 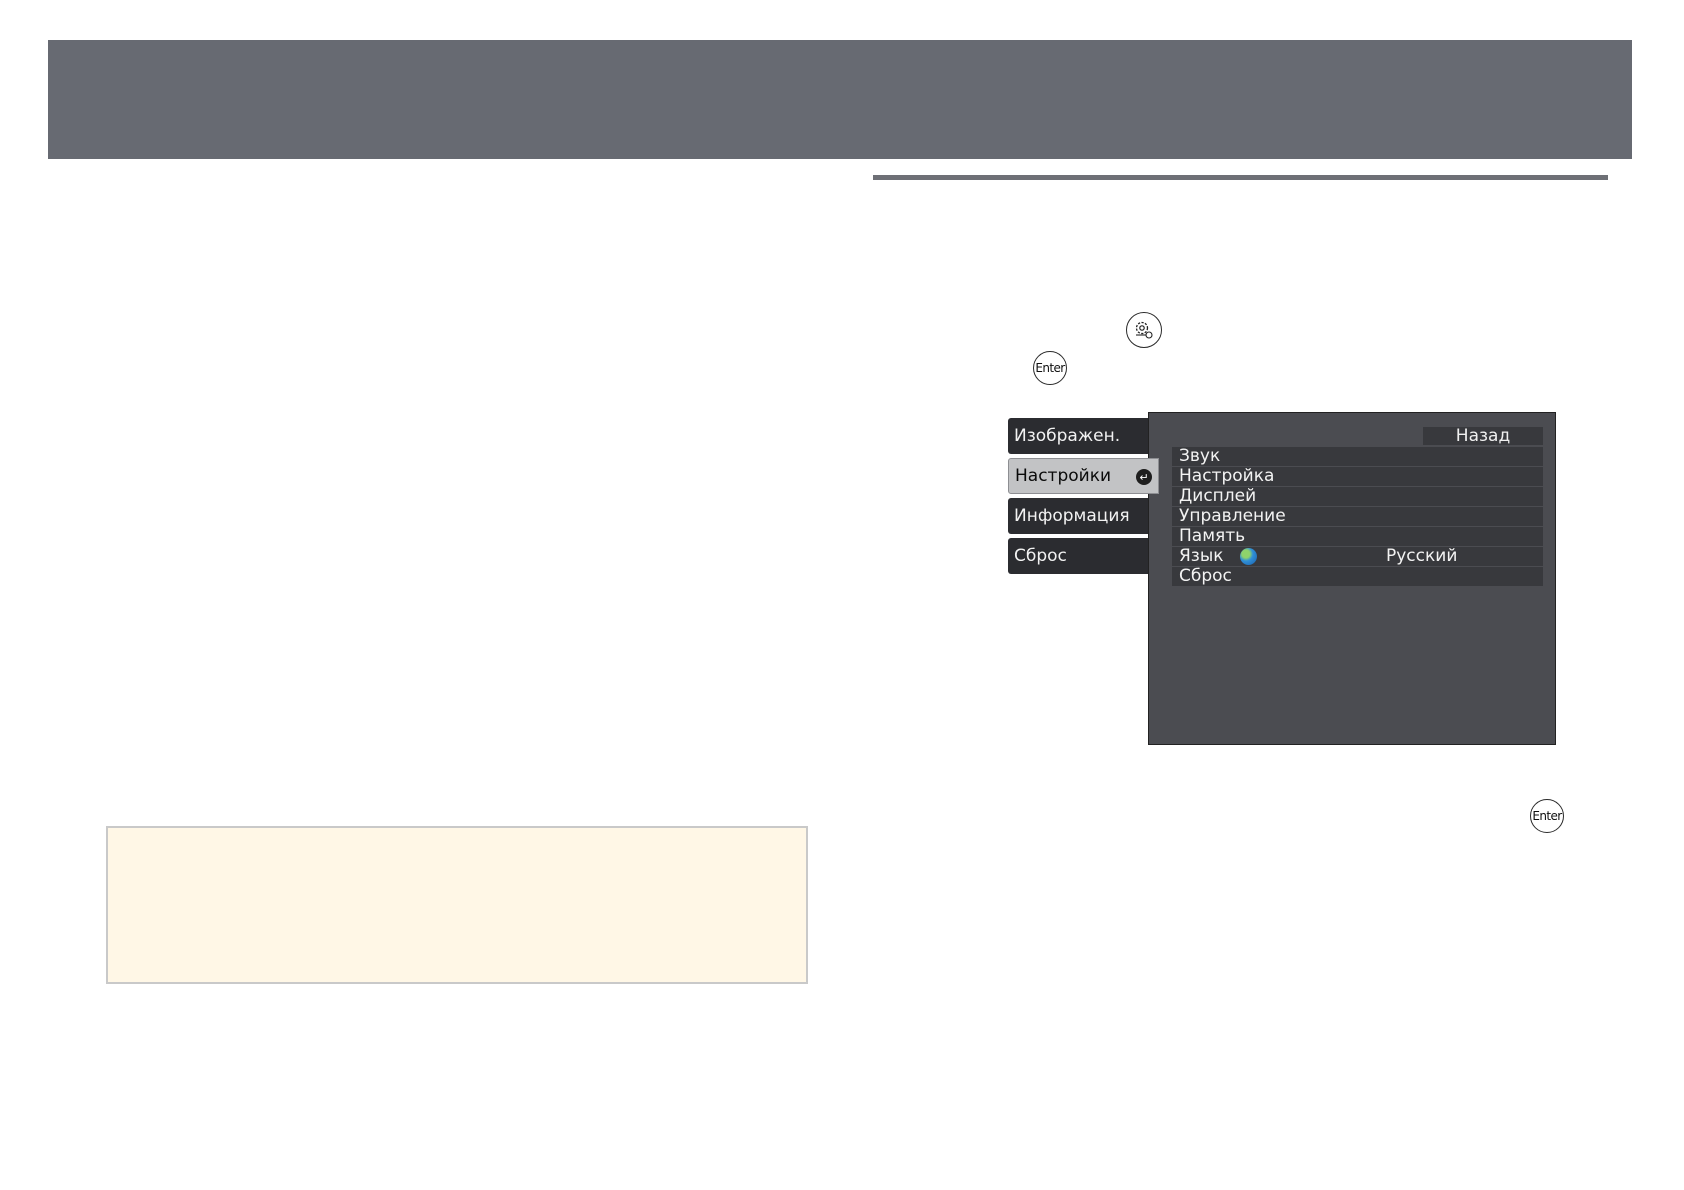 I want to click on menu-item-display: Дисплей, so click(x=1357, y=496).